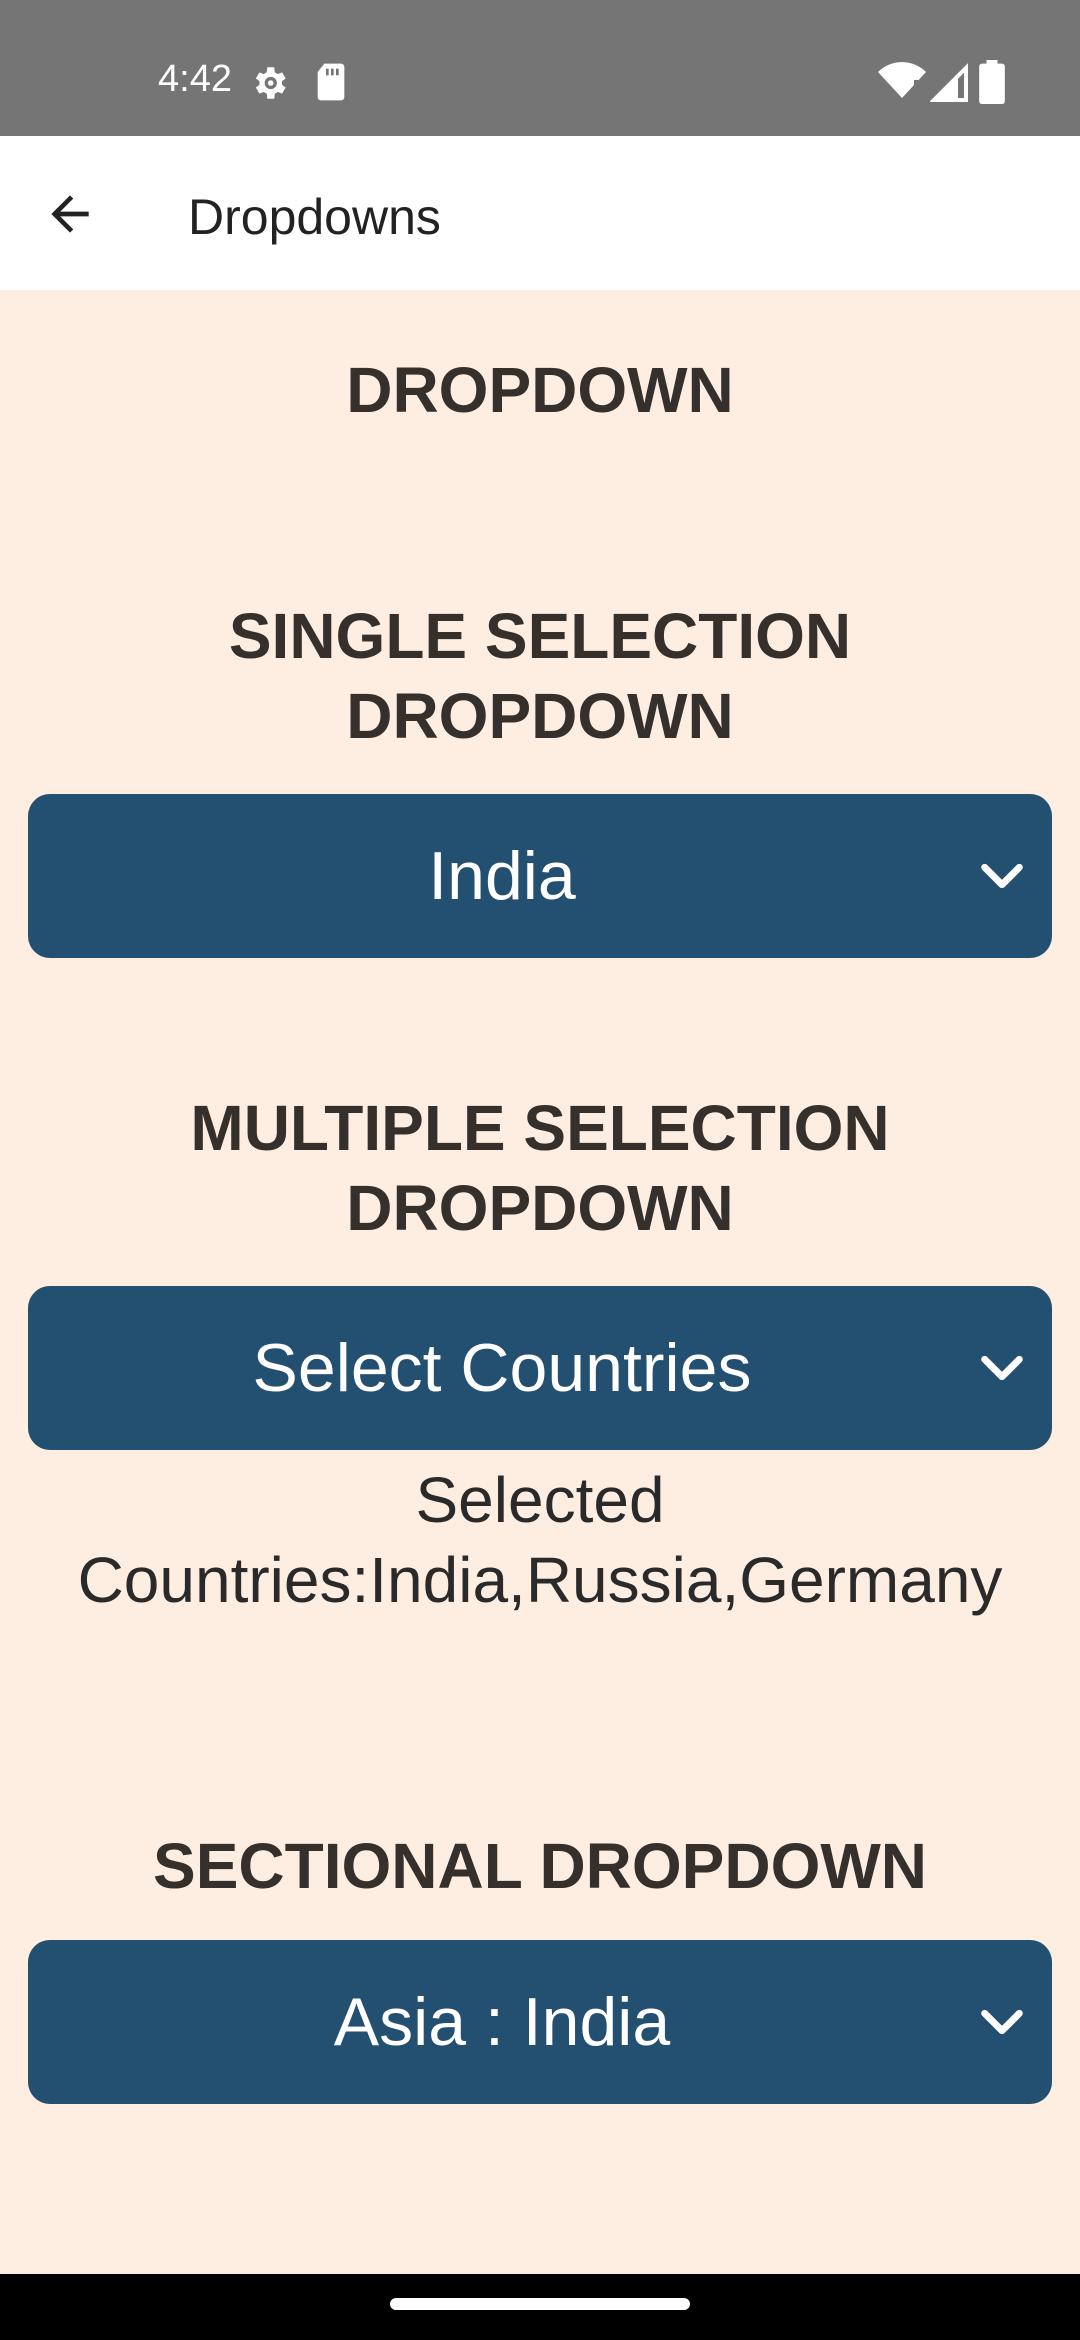 The image size is (1080, 2340). What do you see at coordinates (540, 1168) in the screenshot?
I see `multiple-selection-heading: MULTIPLE SELECTION DROPDOWN` at bounding box center [540, 1168].